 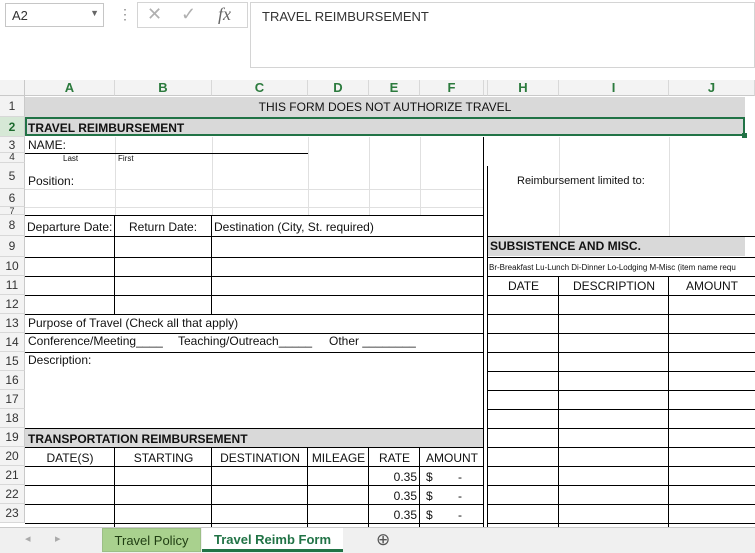 I want to click on row-header-9: 9, so click(x=12, y=246).